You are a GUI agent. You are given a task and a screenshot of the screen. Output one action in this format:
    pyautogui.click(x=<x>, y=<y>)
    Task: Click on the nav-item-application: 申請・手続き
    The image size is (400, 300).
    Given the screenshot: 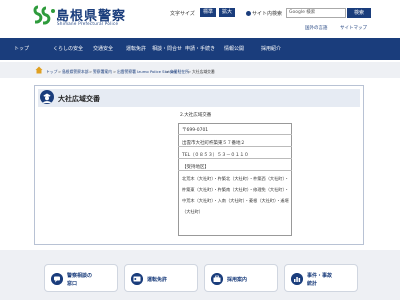 What is the action you would take?
    pyautogui.click(x=200, y=49)
    